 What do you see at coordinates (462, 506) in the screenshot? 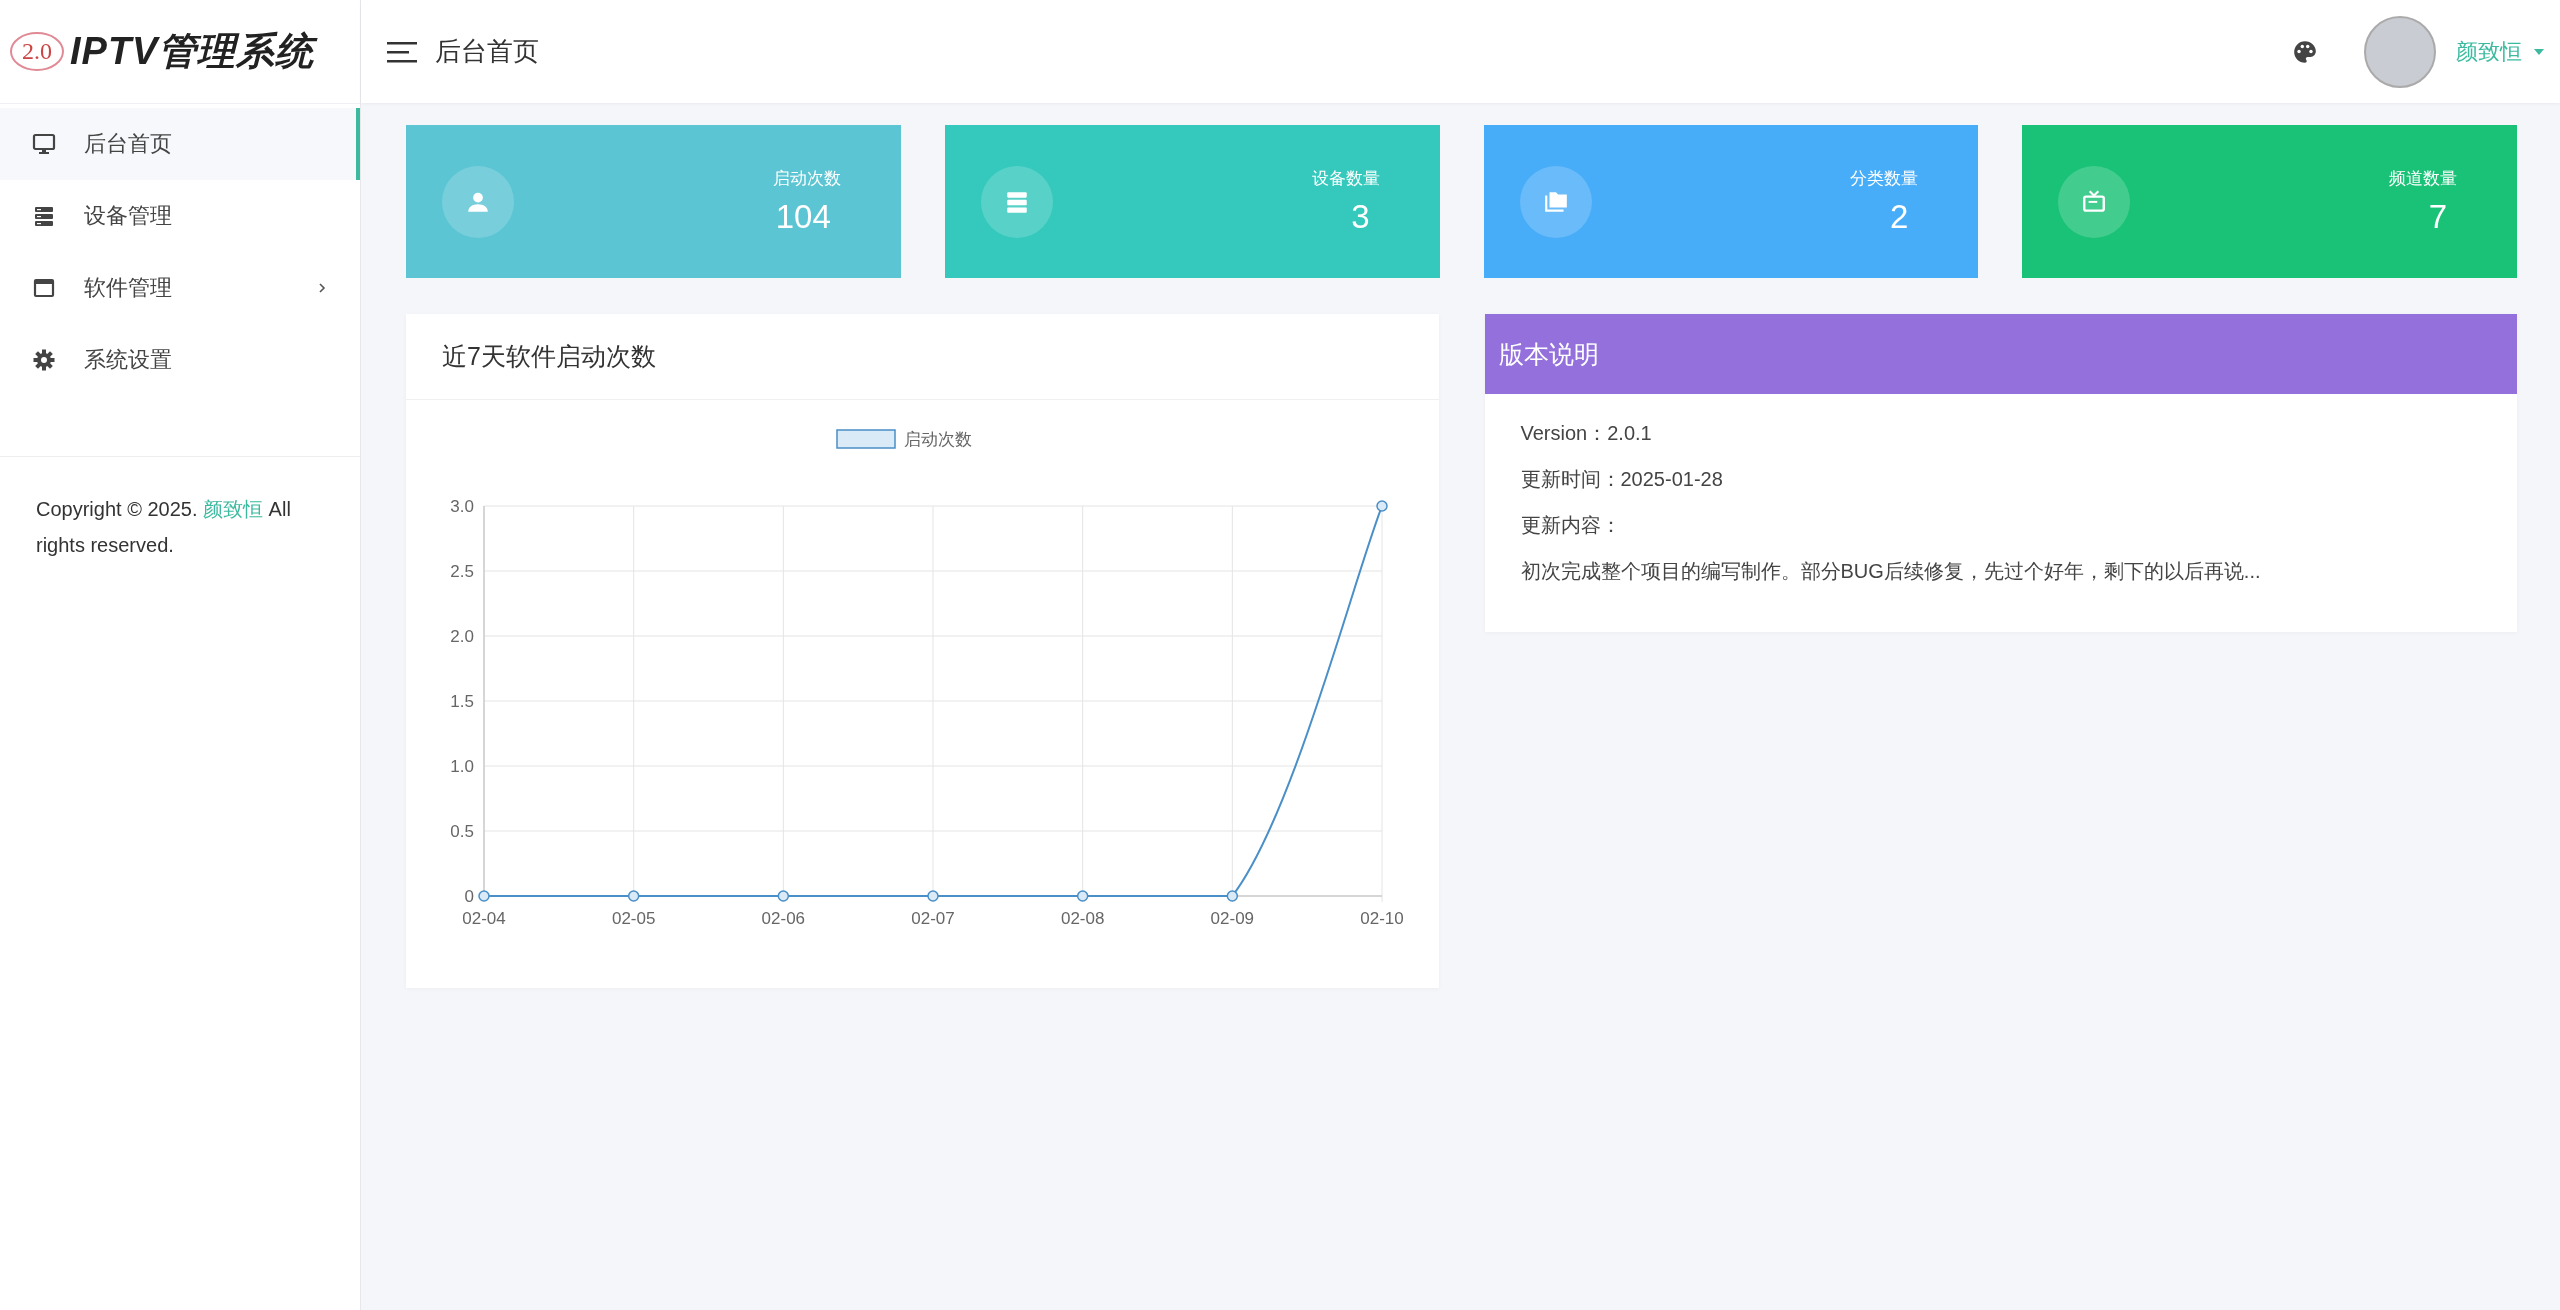
I see `y-tick-label: 3.0` at bounding box center [462, 506].